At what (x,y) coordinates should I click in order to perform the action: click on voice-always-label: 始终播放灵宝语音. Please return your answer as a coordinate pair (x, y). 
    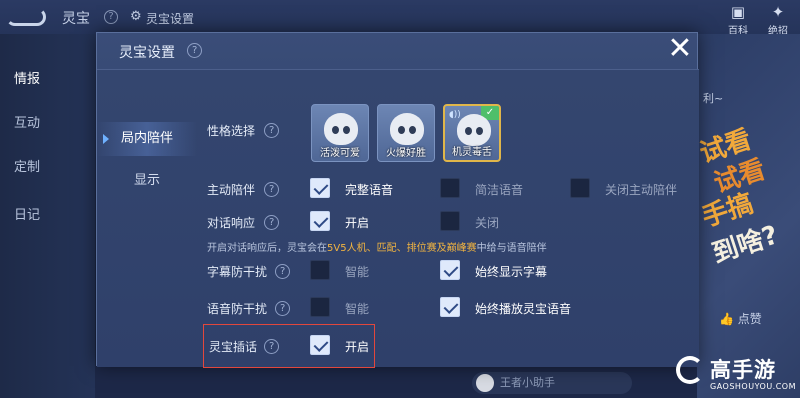
    Looking at the image, I should click on (523, 309).